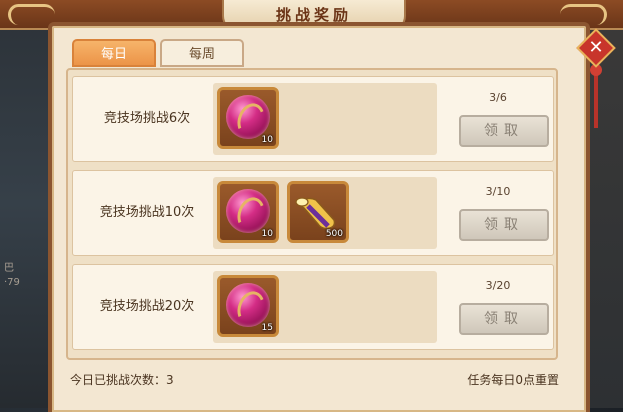 Image resolution: width=623 pixels, height=412 pixels. Describe the element at coordinates (122, 380) in the screenshot. I see `challenge-count: 今日已挑战次数：3` at that location.